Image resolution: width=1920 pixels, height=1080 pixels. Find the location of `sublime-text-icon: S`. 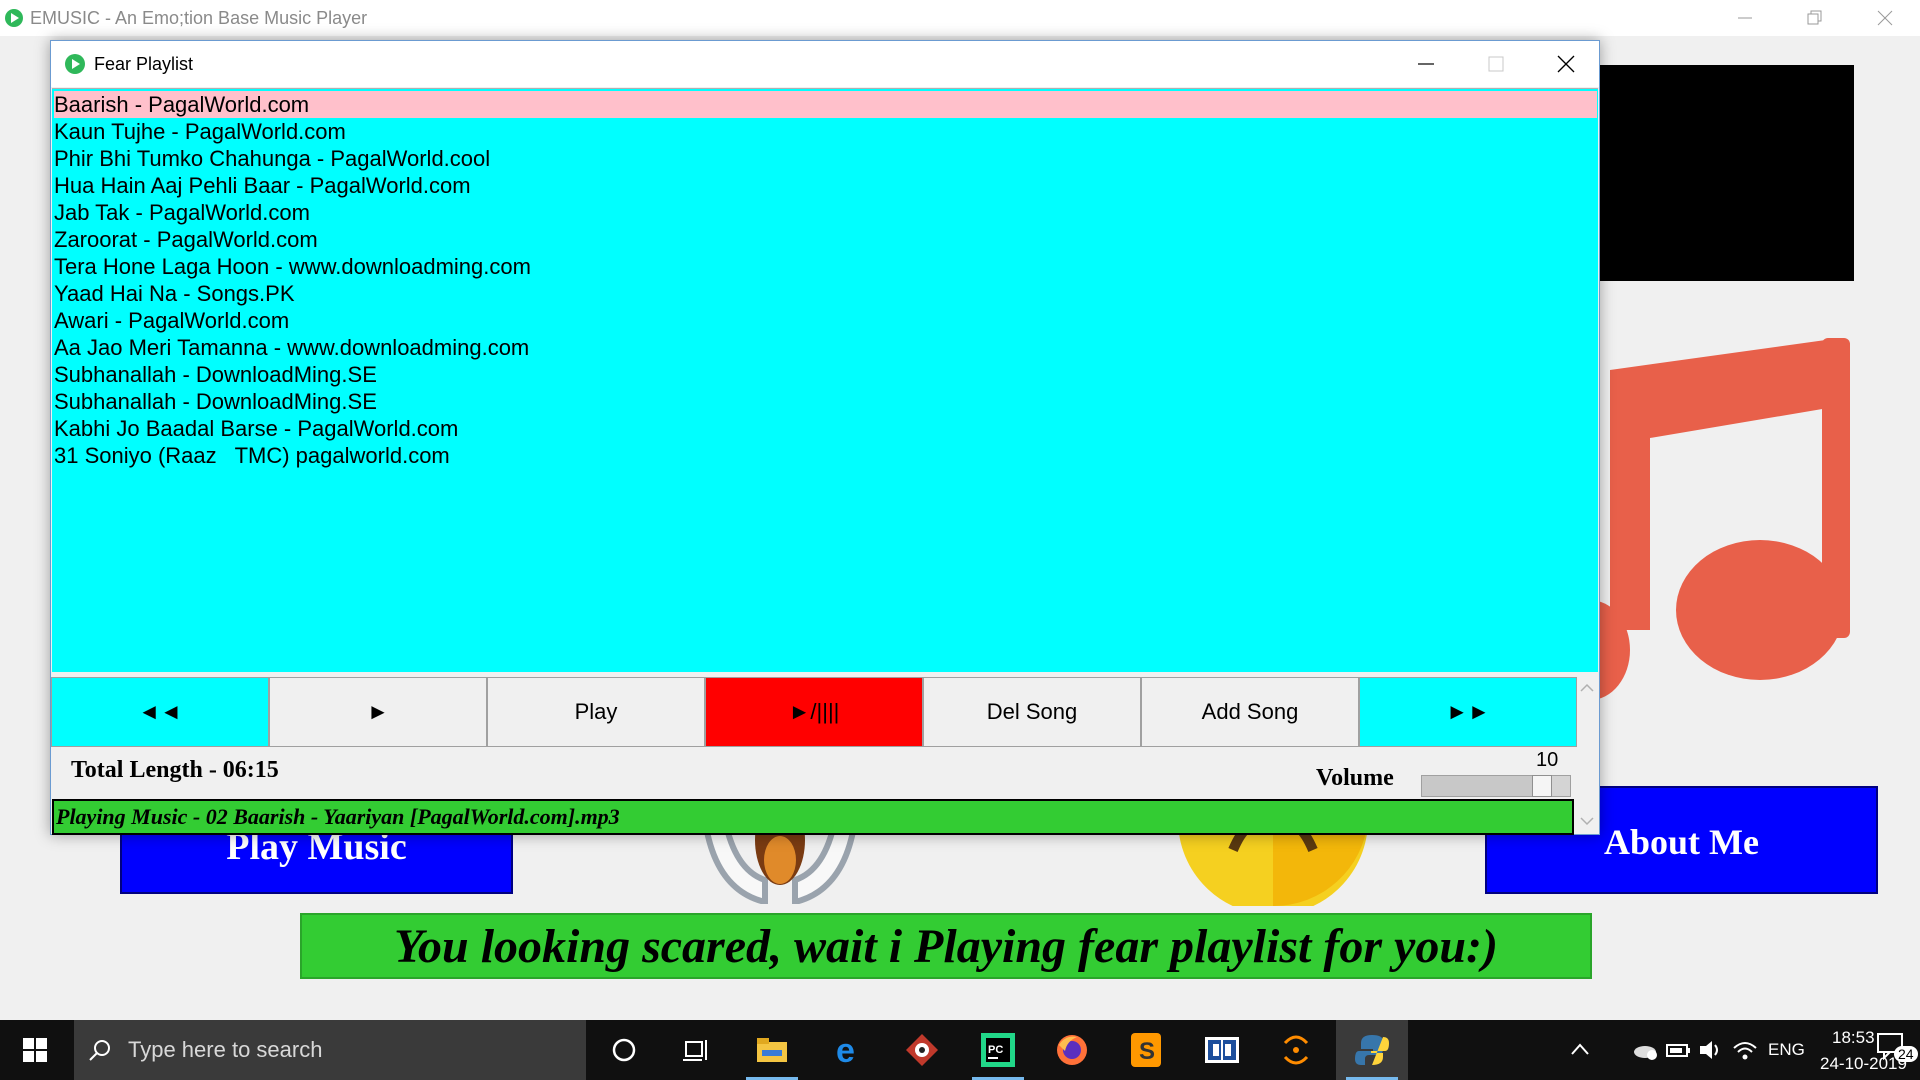

sublime-text-icon: S is located at coordinates (1146, 1050).